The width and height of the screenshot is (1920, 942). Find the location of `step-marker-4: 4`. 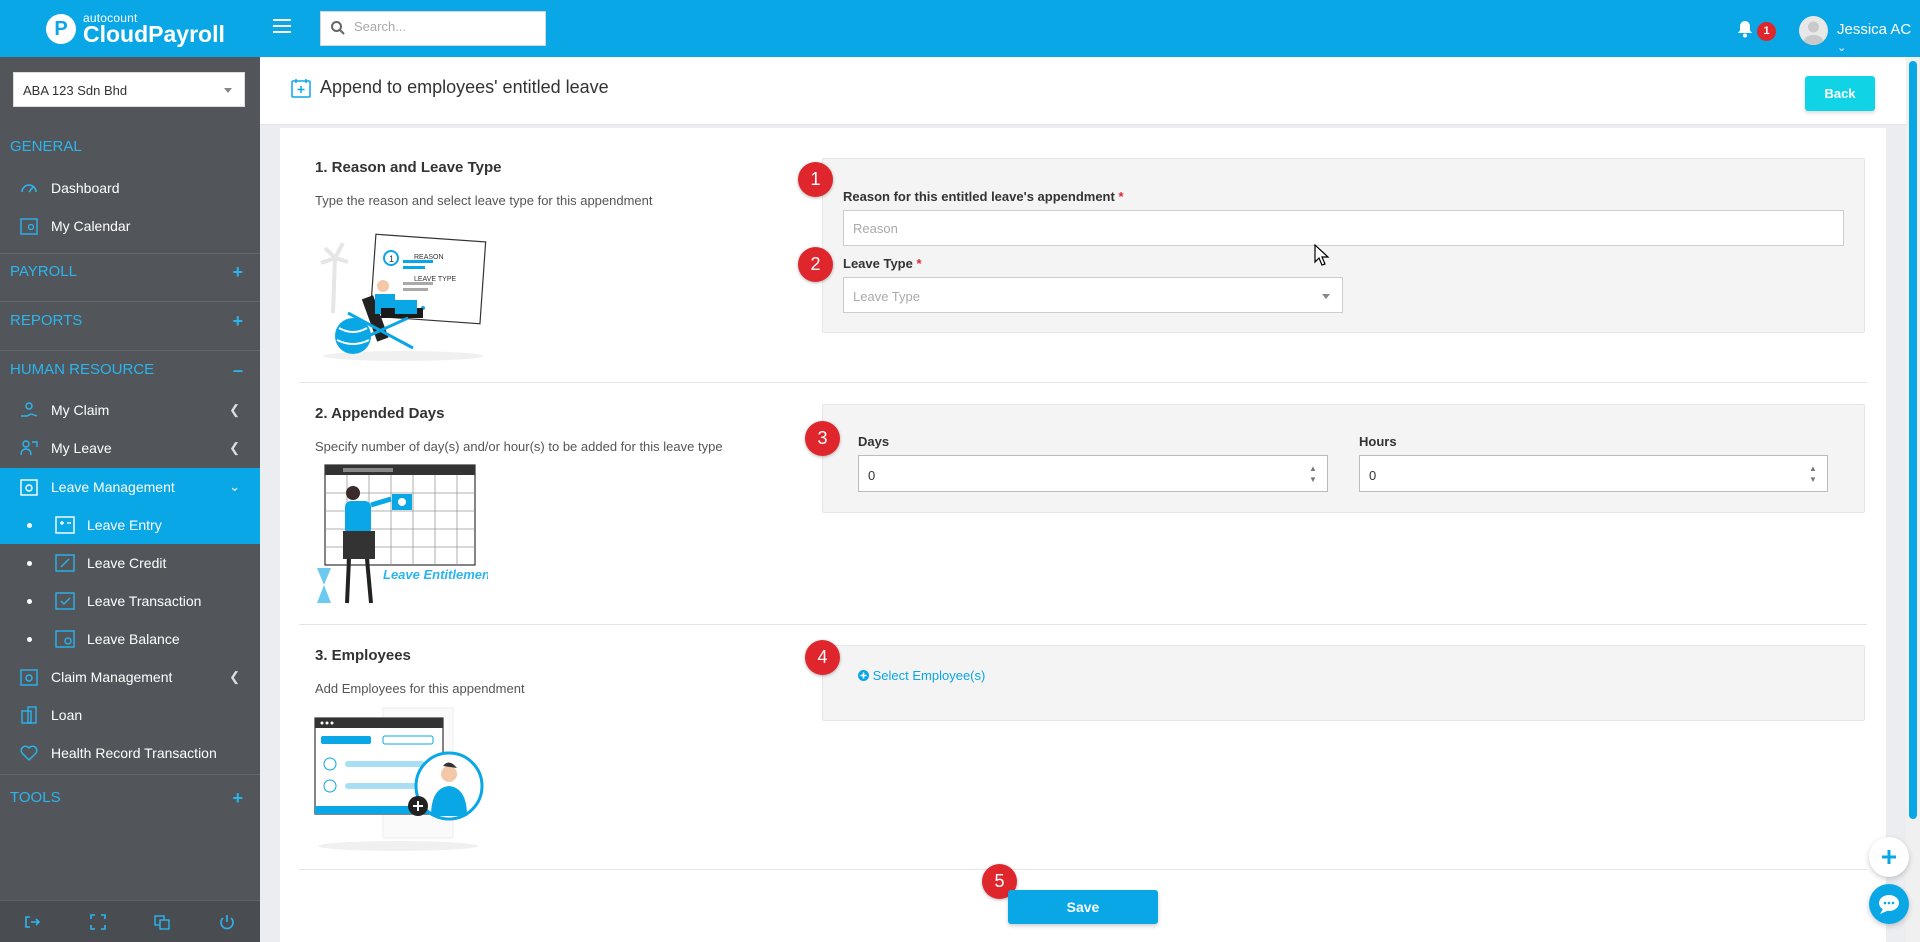

step-marker-4: 4 is located at coordinates (822, 657).